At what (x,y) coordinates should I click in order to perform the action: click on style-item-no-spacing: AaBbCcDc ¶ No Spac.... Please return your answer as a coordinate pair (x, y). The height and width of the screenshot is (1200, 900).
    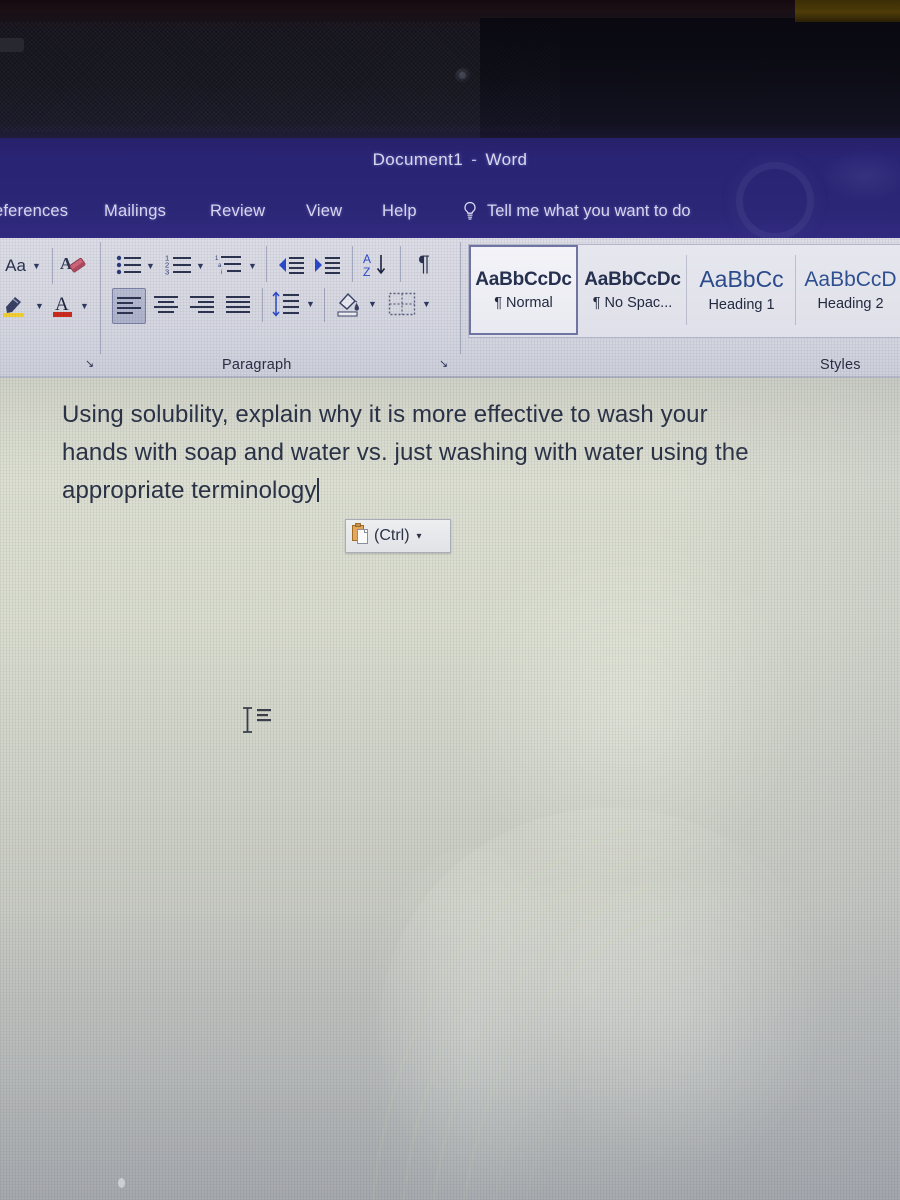
    Looking at the image, I should click on (632, 290).